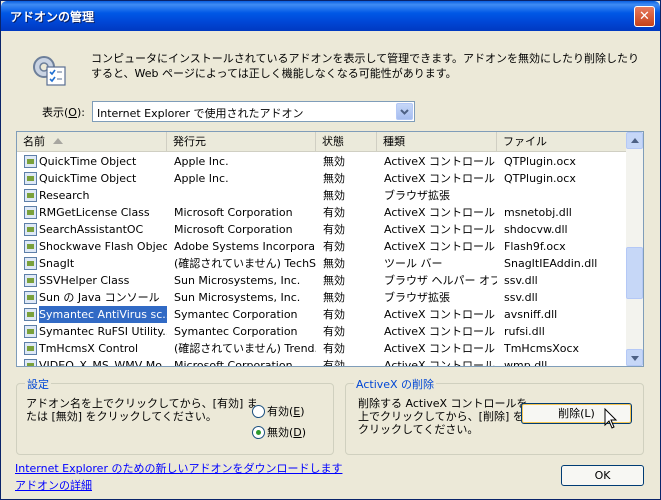 The width and height of the screenshot is (661, 500). Describe the element at coordinates (253, 111) in the screenshot. I see `show-dropdown: Internet Explorer で使用されたアドオン` at that location.